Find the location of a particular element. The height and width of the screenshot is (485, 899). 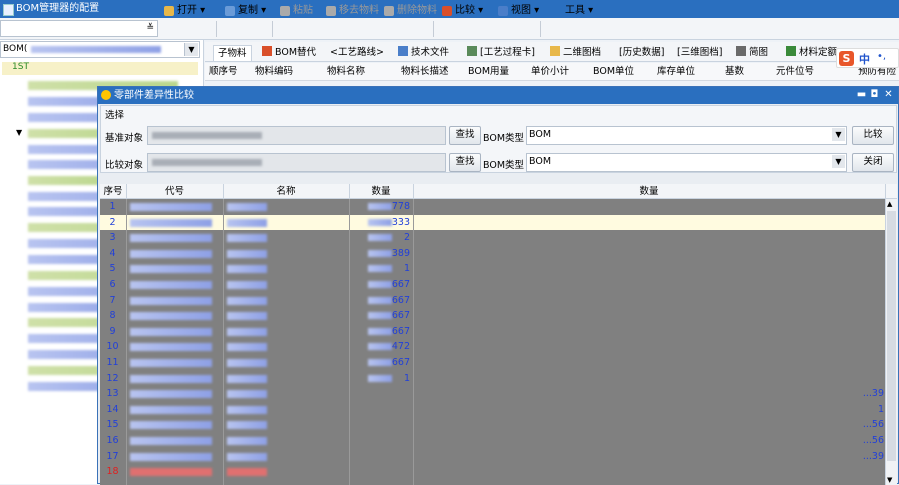

ime-indicator: S 中 •, is located at coordinates (867, 58).